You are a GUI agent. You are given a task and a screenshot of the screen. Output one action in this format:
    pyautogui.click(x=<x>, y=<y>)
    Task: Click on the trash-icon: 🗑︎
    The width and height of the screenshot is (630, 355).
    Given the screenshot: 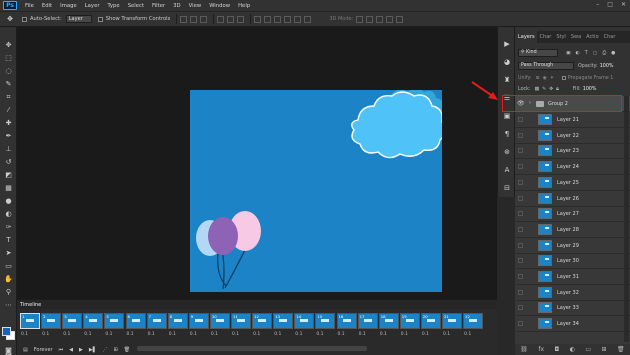 What is the action you would take?
    pyautogui.click(x=621, y=349)
    